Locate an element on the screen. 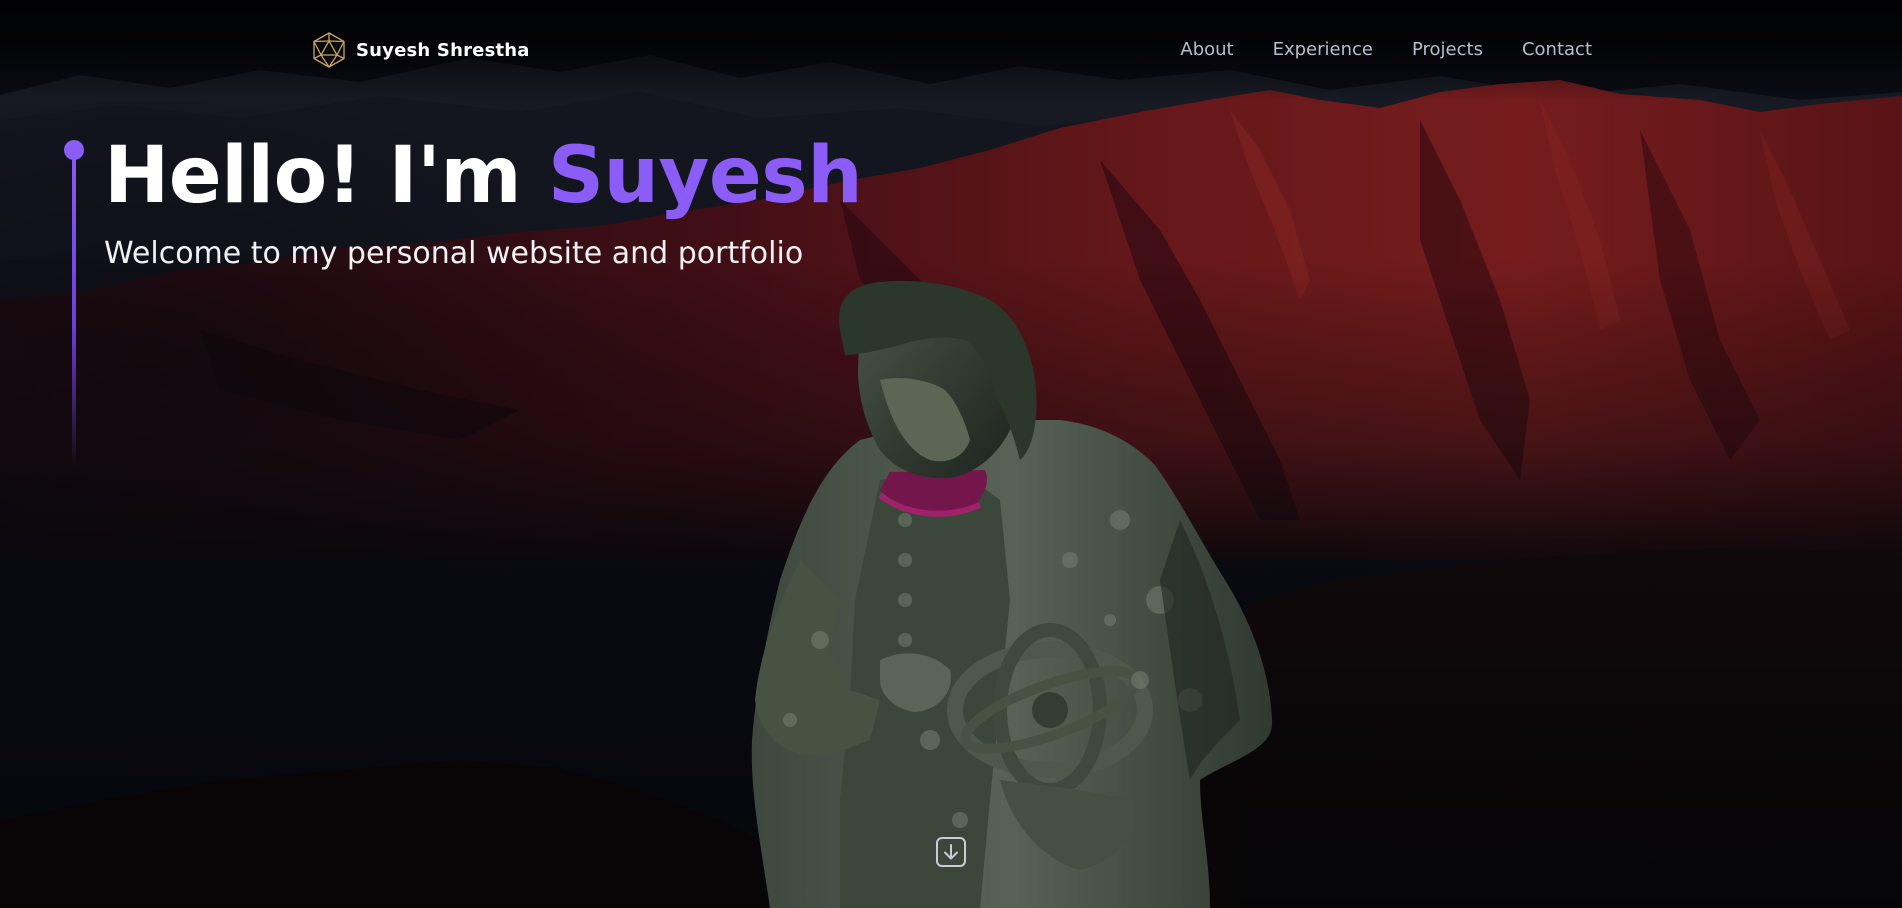 Image resolution: width=1902 pixels, height=908 pixels. main-nav: About Experience Projects Contact is located at coordinates (1386, 50).